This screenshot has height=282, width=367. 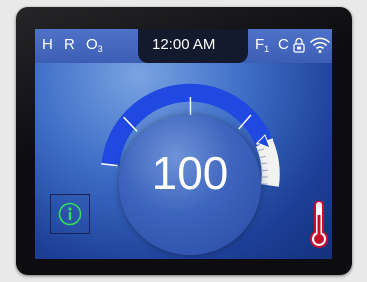 I want to click on status-bar: H R O3 12:00 AM F1 C, so click(x=183, y=46).